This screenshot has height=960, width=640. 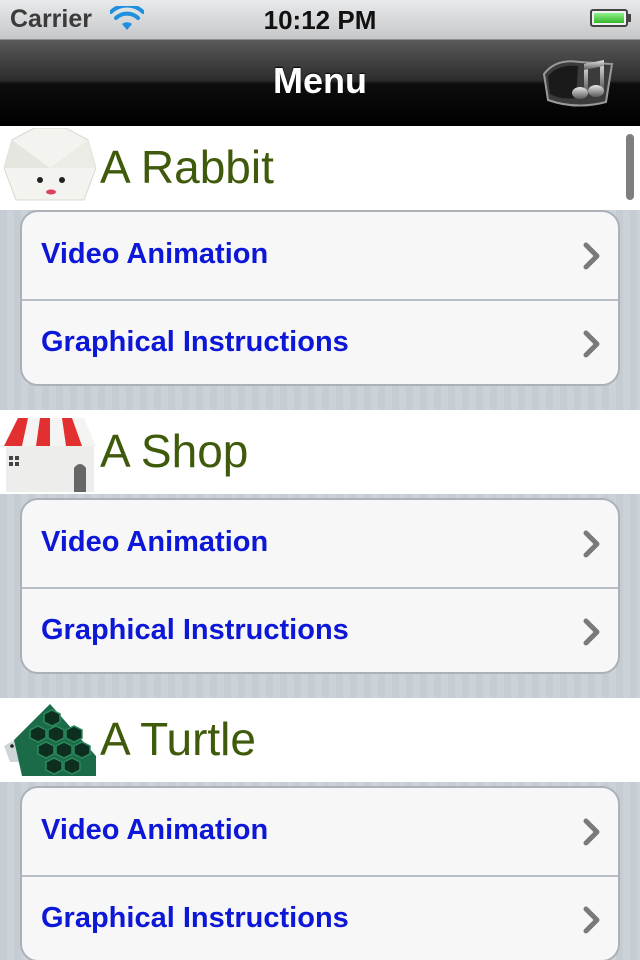 What do you see at coordinates (187, 167) in the screenshot?
I see `section-title: A Rabbit` at bounding box center [187, 167].